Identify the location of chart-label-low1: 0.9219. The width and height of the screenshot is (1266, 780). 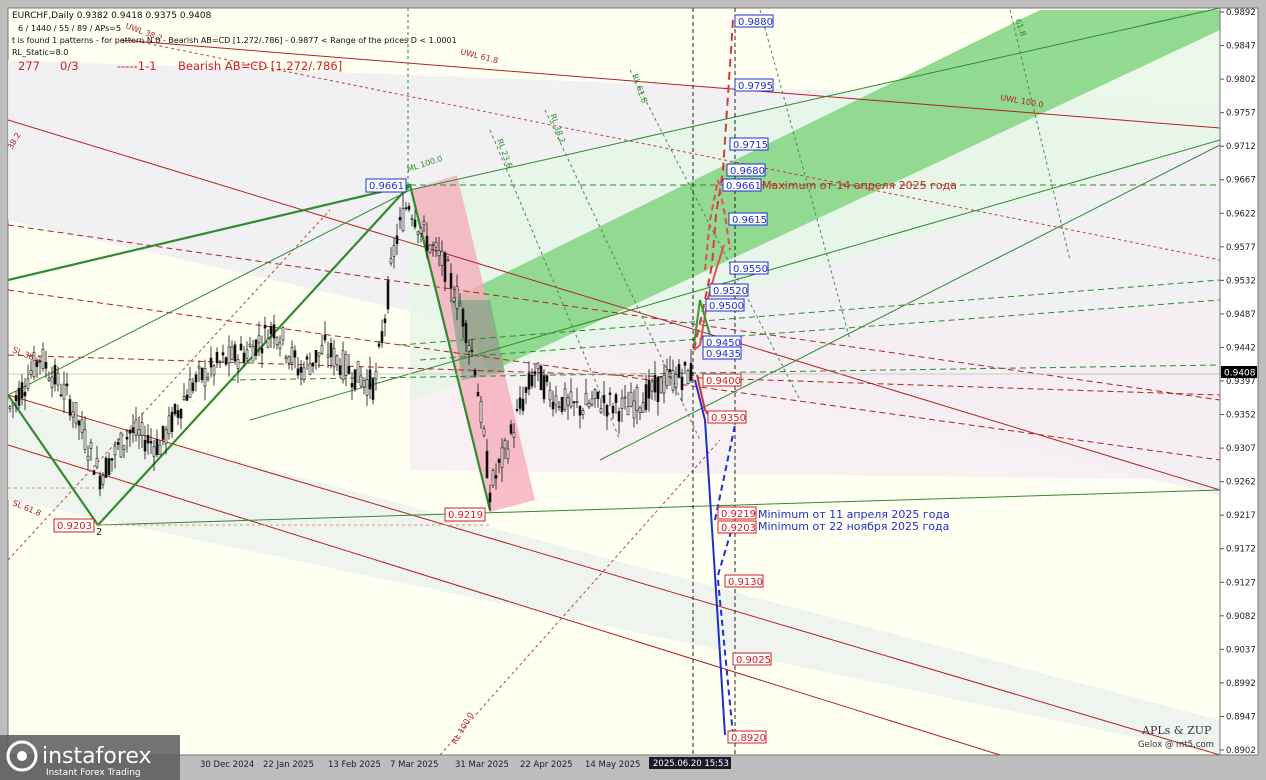
(465, 515).